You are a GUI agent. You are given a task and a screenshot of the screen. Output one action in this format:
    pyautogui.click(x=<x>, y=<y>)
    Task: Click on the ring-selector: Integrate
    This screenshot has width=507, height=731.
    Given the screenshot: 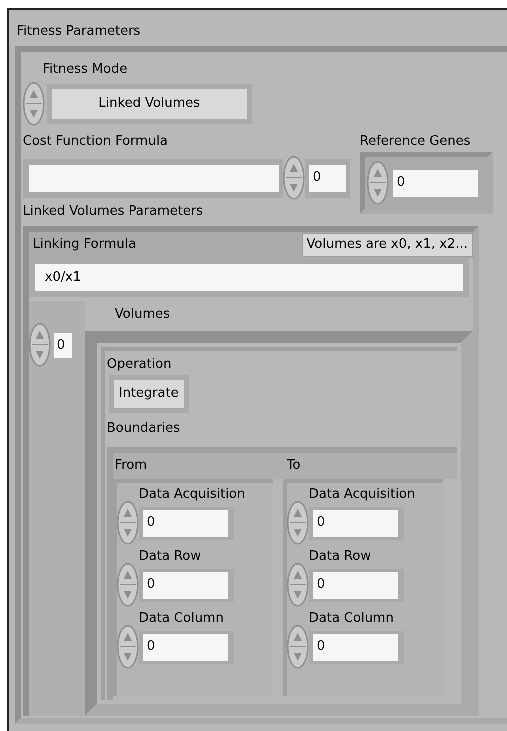 What is the action you would take?
    pyautogui.click(x=149, y=394)
    